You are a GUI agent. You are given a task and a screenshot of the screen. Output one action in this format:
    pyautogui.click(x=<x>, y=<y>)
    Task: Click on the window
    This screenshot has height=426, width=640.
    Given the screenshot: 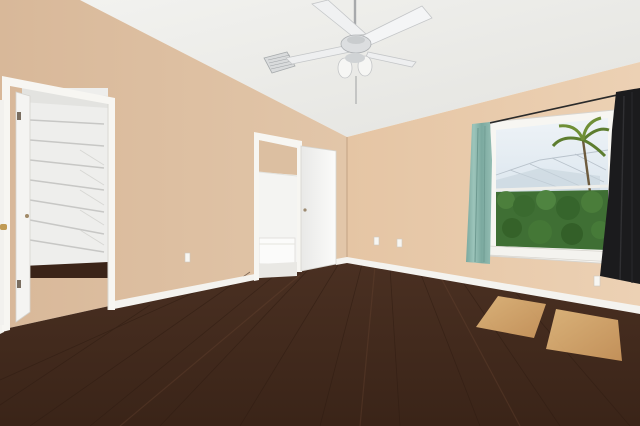 What is the action you would take?
    pyautogui.click(x=552, y=187)
    